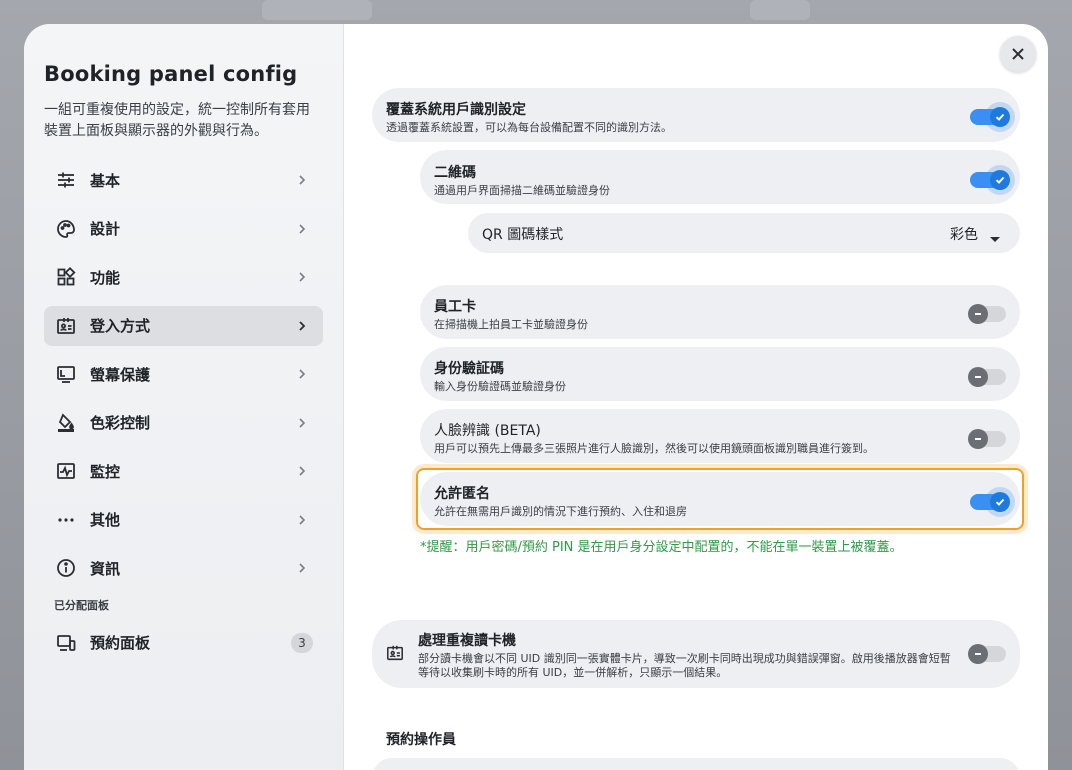 The width and height of the screenshot is (1072, 770). I want to click on sidebar-item-label: 預約面板, so click(120, 643).